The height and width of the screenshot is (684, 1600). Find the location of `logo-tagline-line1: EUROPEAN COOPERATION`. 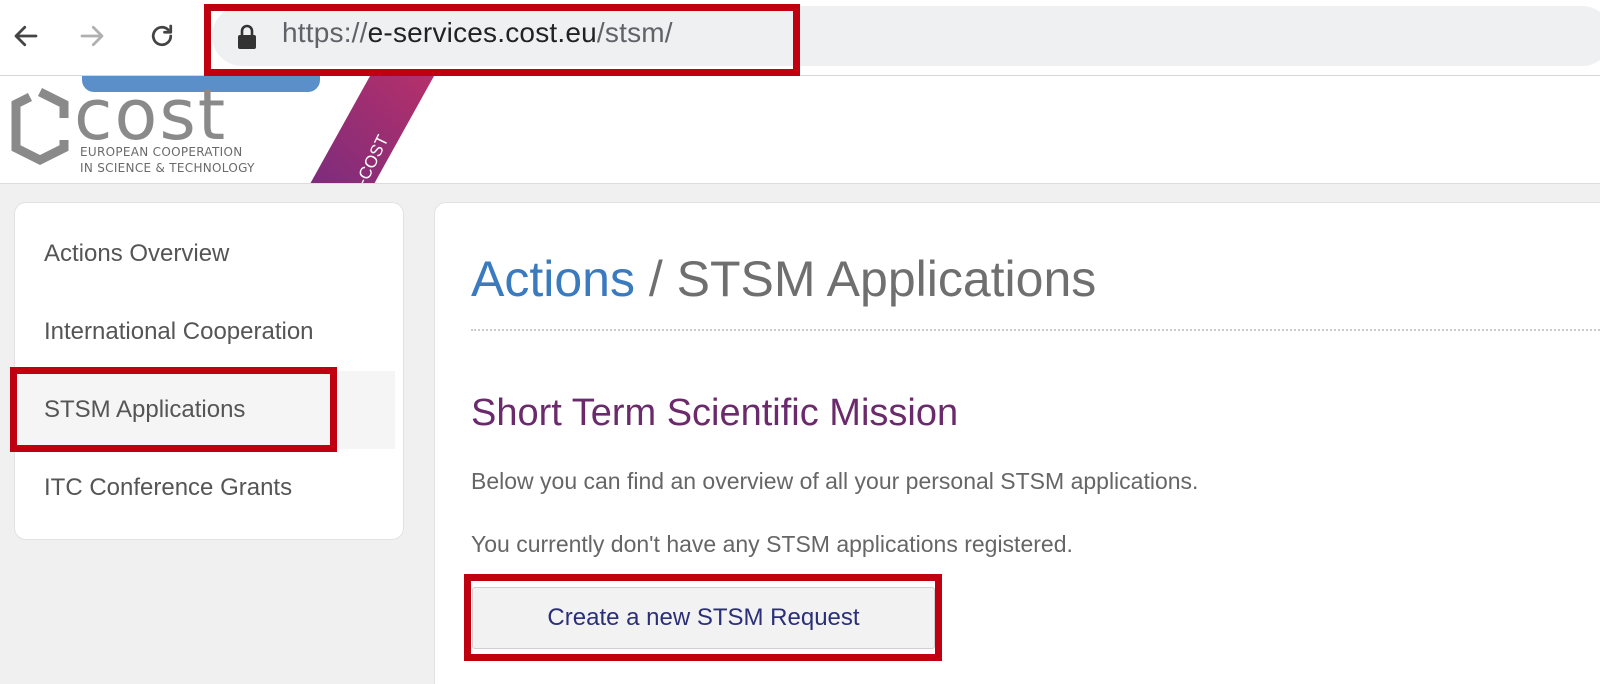

logo-tagline-line1: EUROPEAN COOPERATION is located at coordinates (161, 152).